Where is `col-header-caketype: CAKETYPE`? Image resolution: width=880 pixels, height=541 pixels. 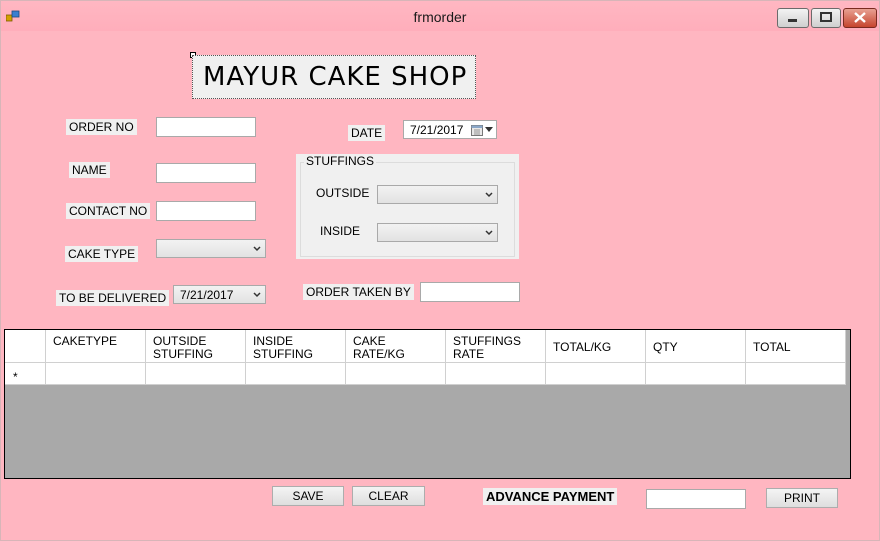
col-header-caketype: CAKETYPE is located at coordinates (96, 346).